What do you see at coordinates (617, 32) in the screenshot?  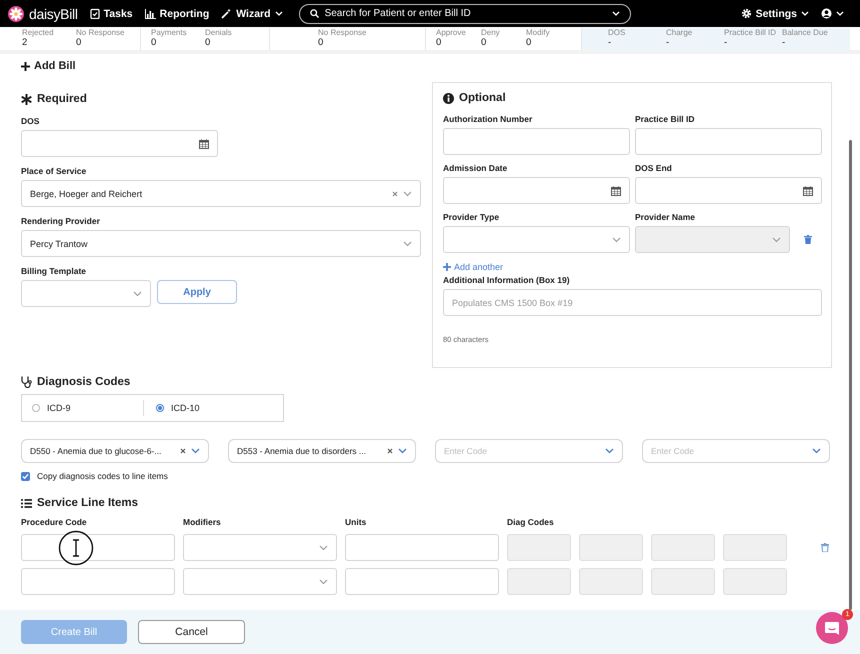 I see `stat-label: DOS` at bounding box center [617, 32].